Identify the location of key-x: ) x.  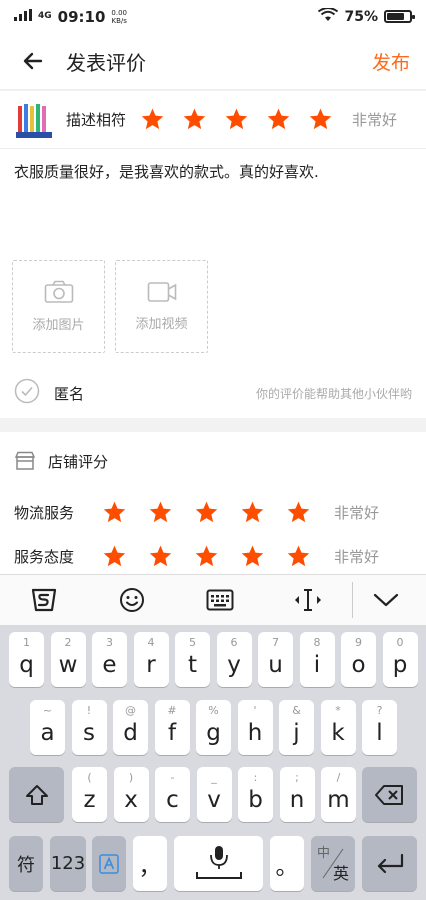
(131, 794).